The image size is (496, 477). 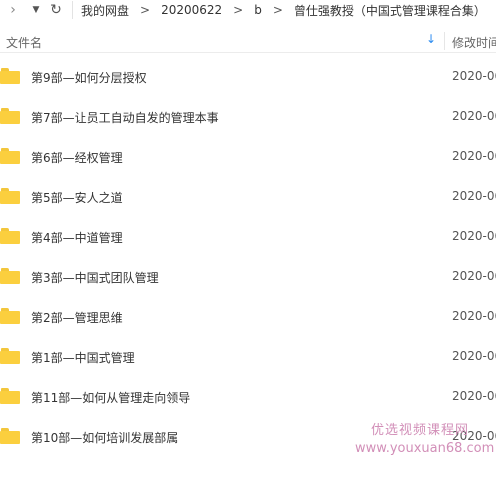 I want to click on file-name: 第4部—中道管理, so click(x=77, y=237).